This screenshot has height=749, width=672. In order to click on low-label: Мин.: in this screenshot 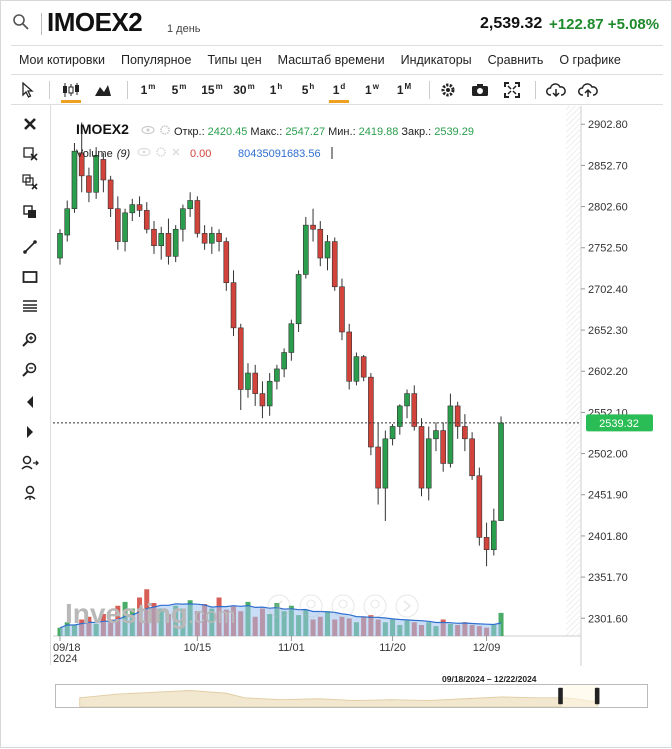, I will do `click(342, 132)`.